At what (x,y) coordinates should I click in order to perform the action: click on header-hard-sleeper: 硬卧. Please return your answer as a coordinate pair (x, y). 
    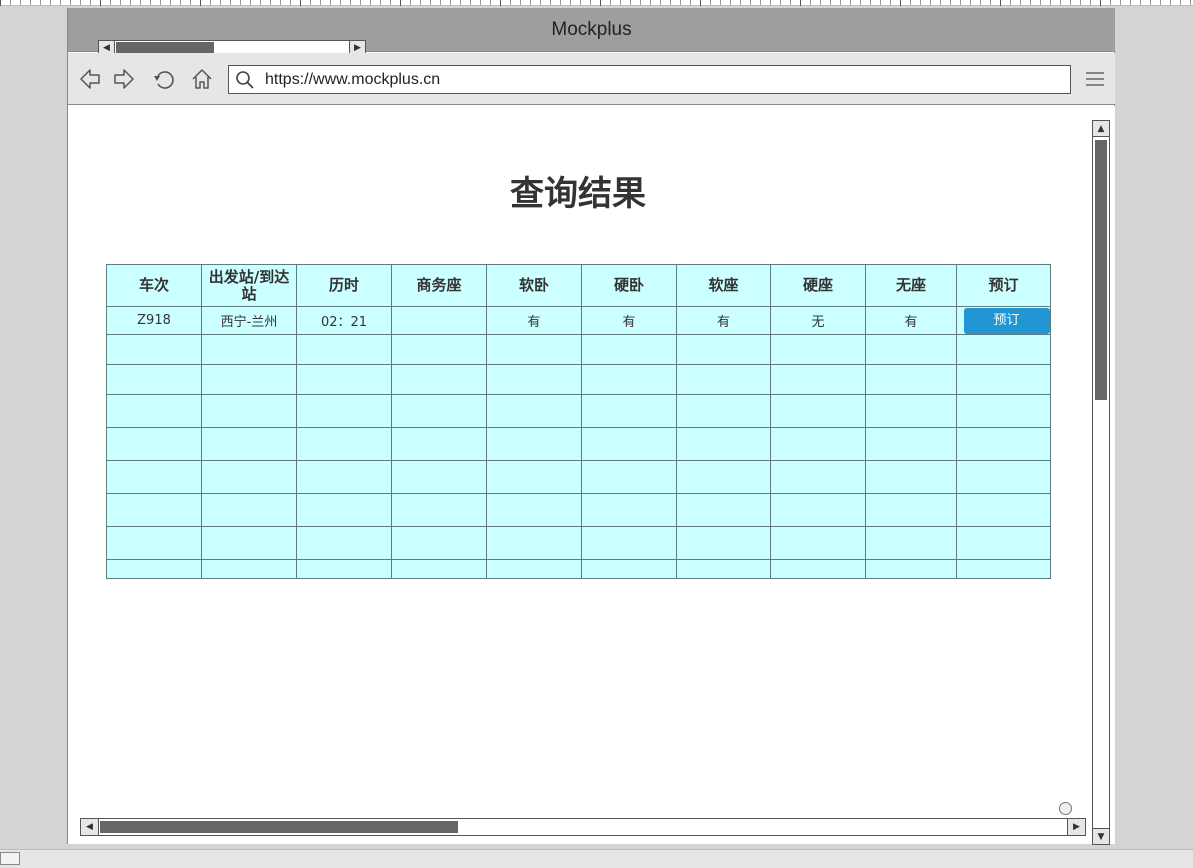
    Looking at the image, I should click on (629, 285).